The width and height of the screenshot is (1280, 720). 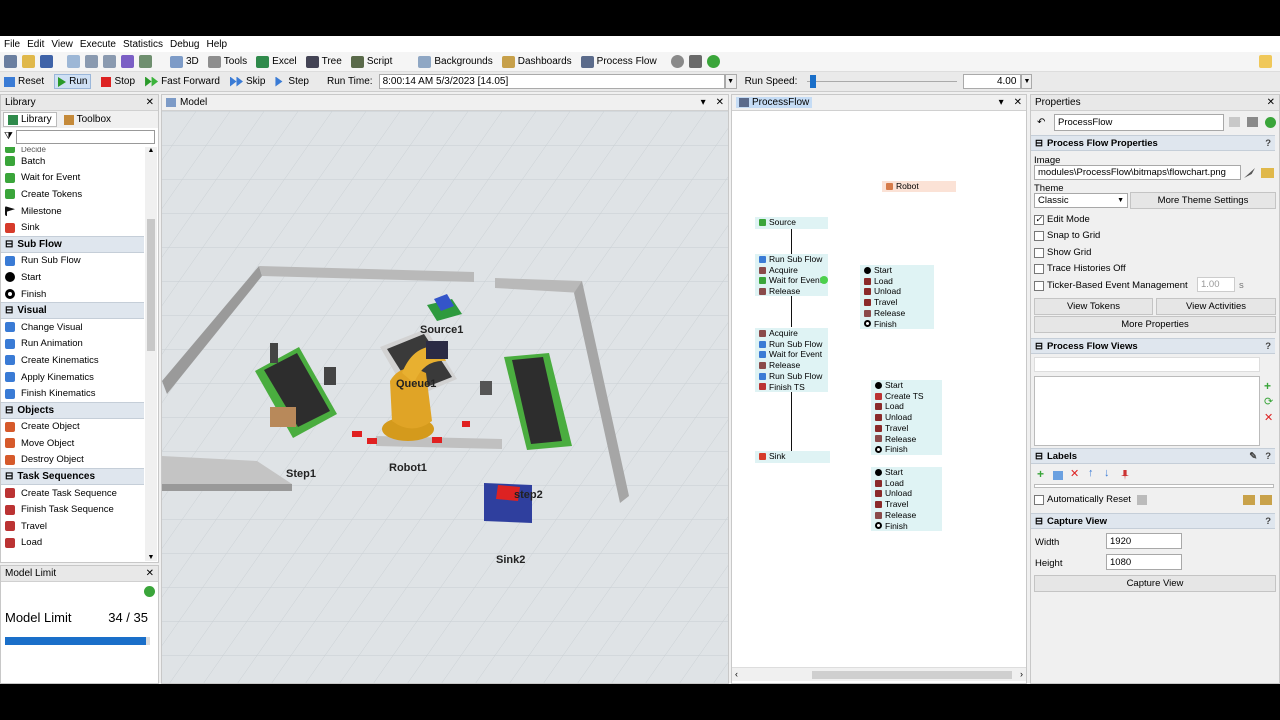 I want to click on snap-to-grid-checkbox: Snap to Grid, so click(x=1067, y=235).